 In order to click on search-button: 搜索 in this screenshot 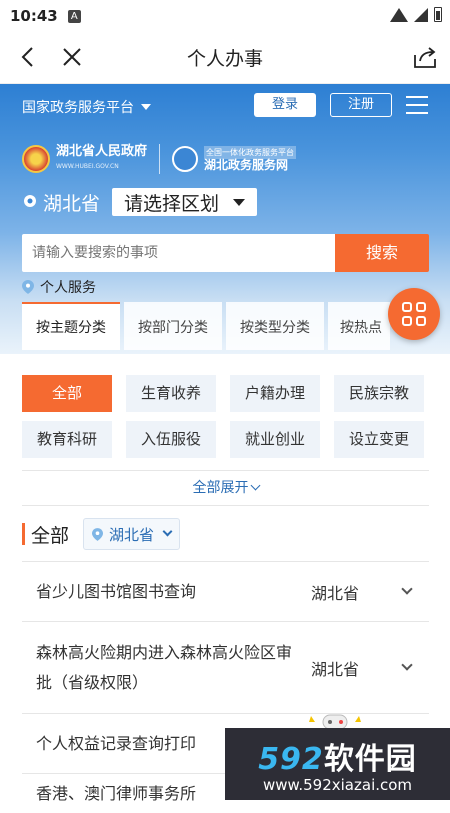, I will do `click(382, 253)`.